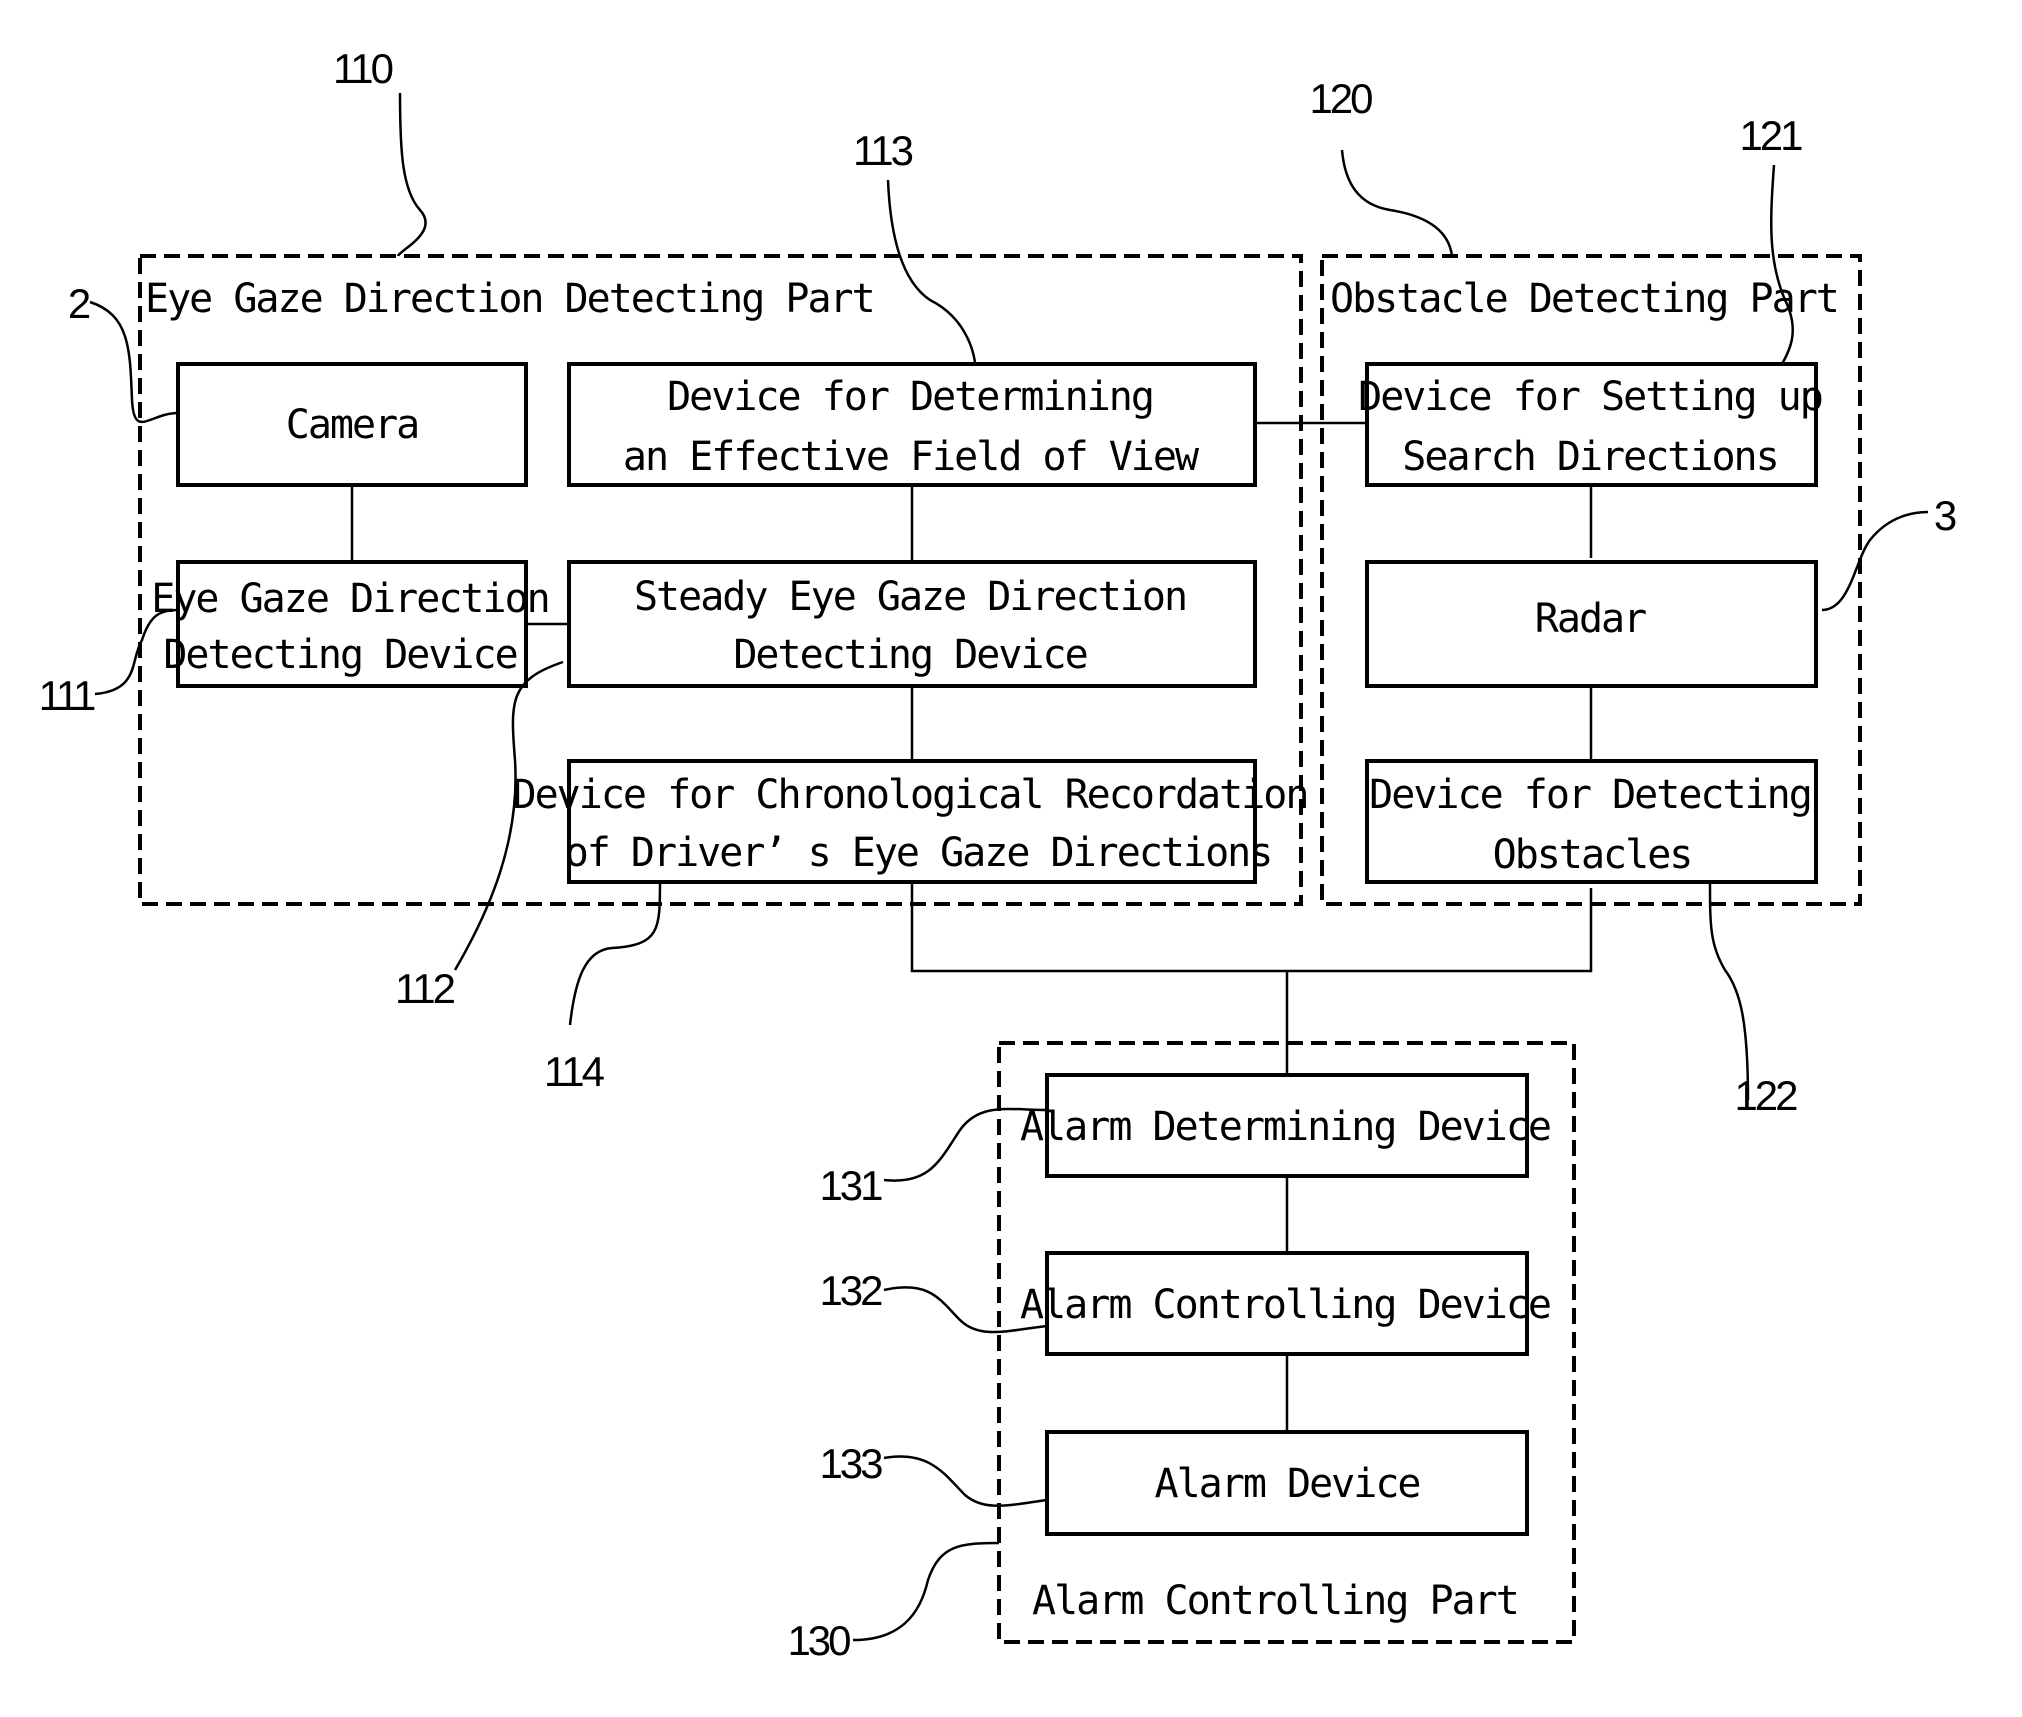 The height and width of the screenshot is (1717, 2022). What do you see at coordinates (363, 68) in the screenshot?
I see `ref-110: 110` at bounding box center [363, 68].